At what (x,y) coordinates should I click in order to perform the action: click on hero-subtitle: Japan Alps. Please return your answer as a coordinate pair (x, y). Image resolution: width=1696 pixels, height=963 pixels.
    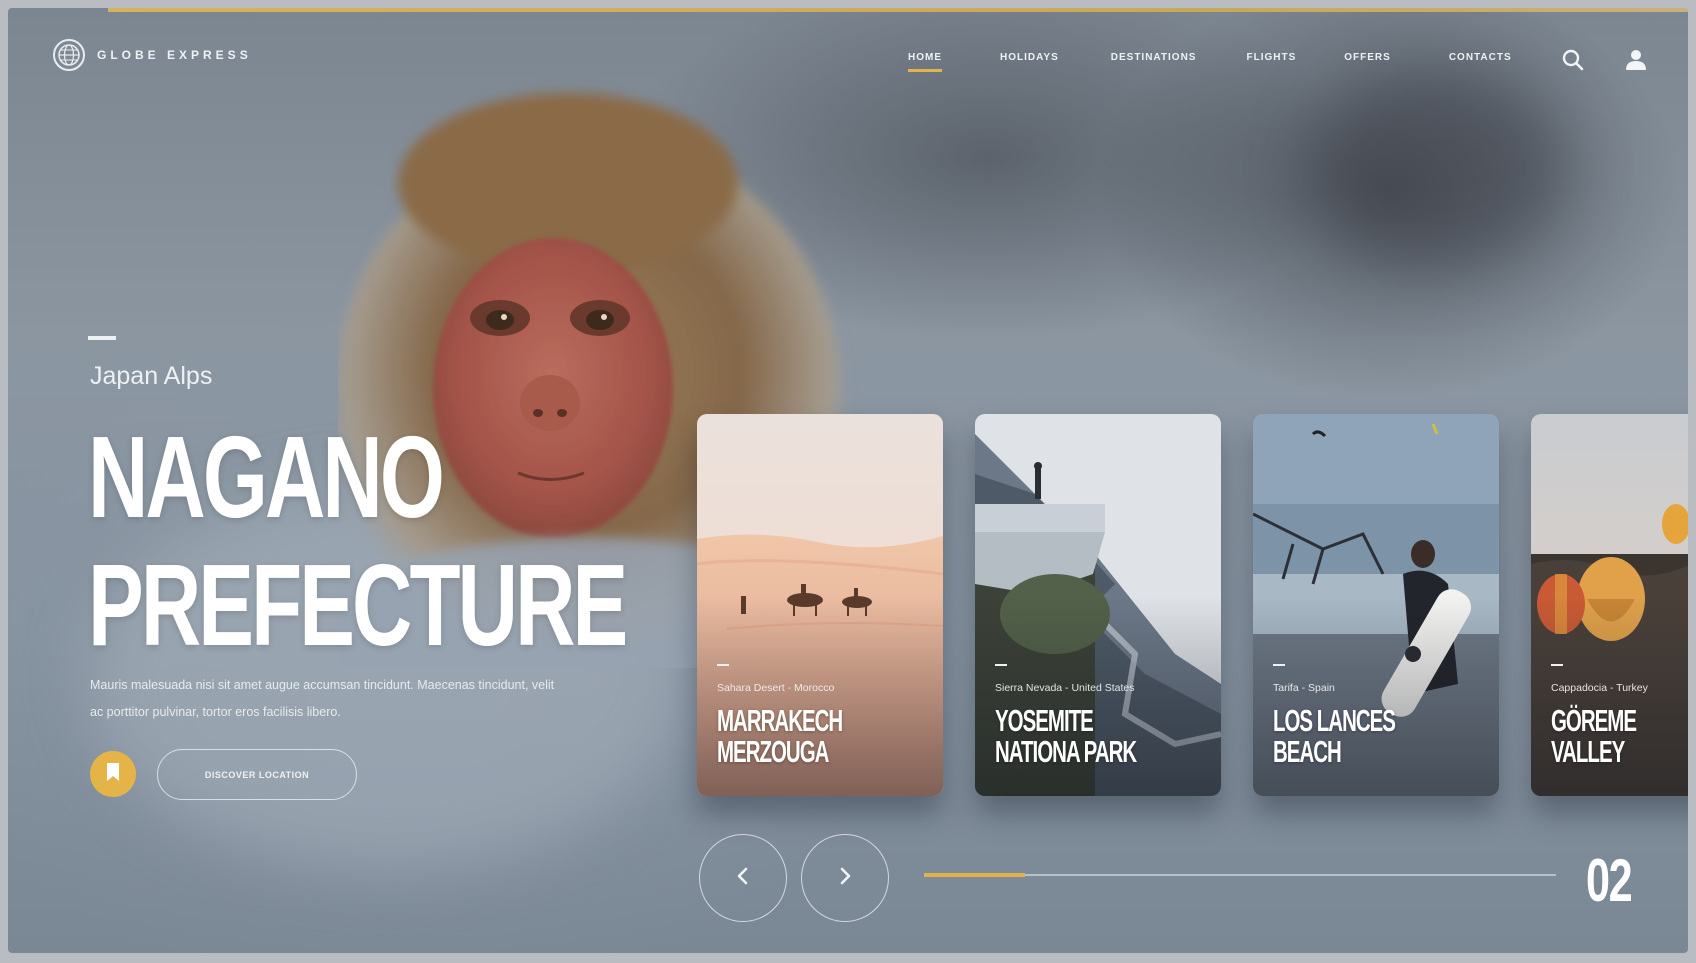
    Looking at the image, I should click on (151, 376).